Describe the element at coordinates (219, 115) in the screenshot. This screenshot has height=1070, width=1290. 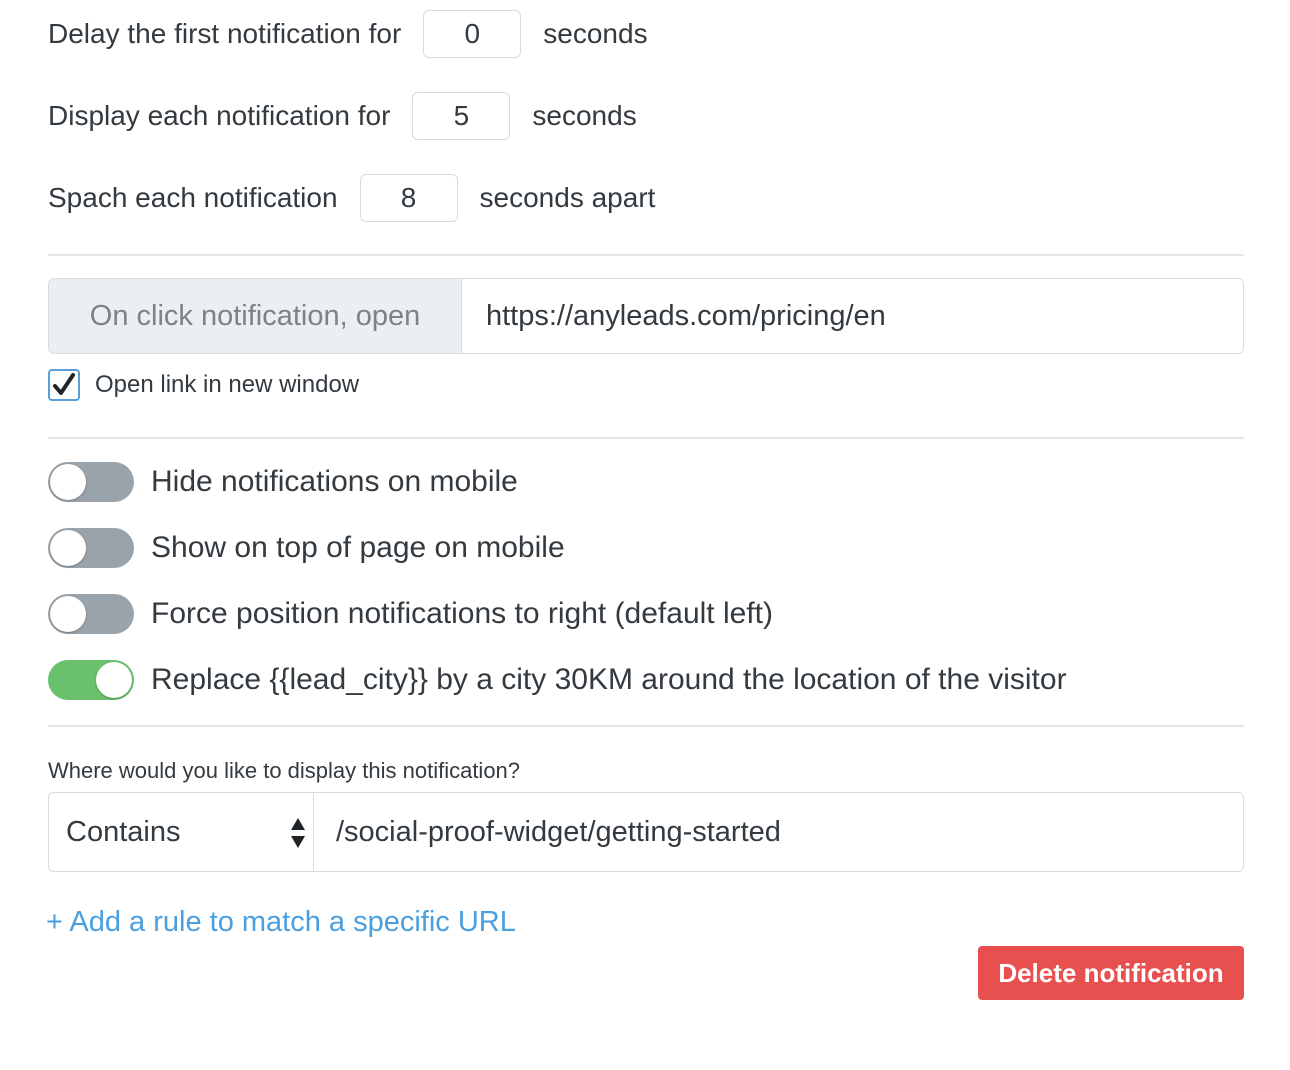
I see `display-label: Display each notification for` at that location.